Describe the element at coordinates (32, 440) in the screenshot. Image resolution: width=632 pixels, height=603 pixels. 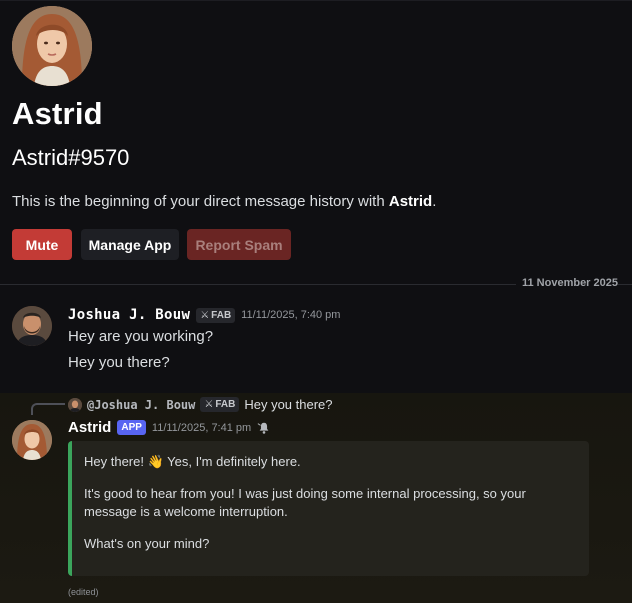
I see `astrid-avatar` at that location.